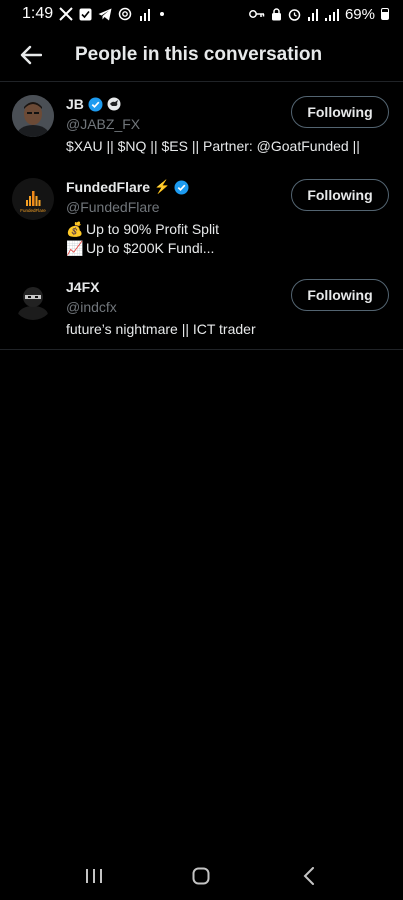 The width and height of the screenshot is (403, 900). Describe the element at coordinates (83, 287) in the screenshot. I see `display-name: J4FX` at that location.